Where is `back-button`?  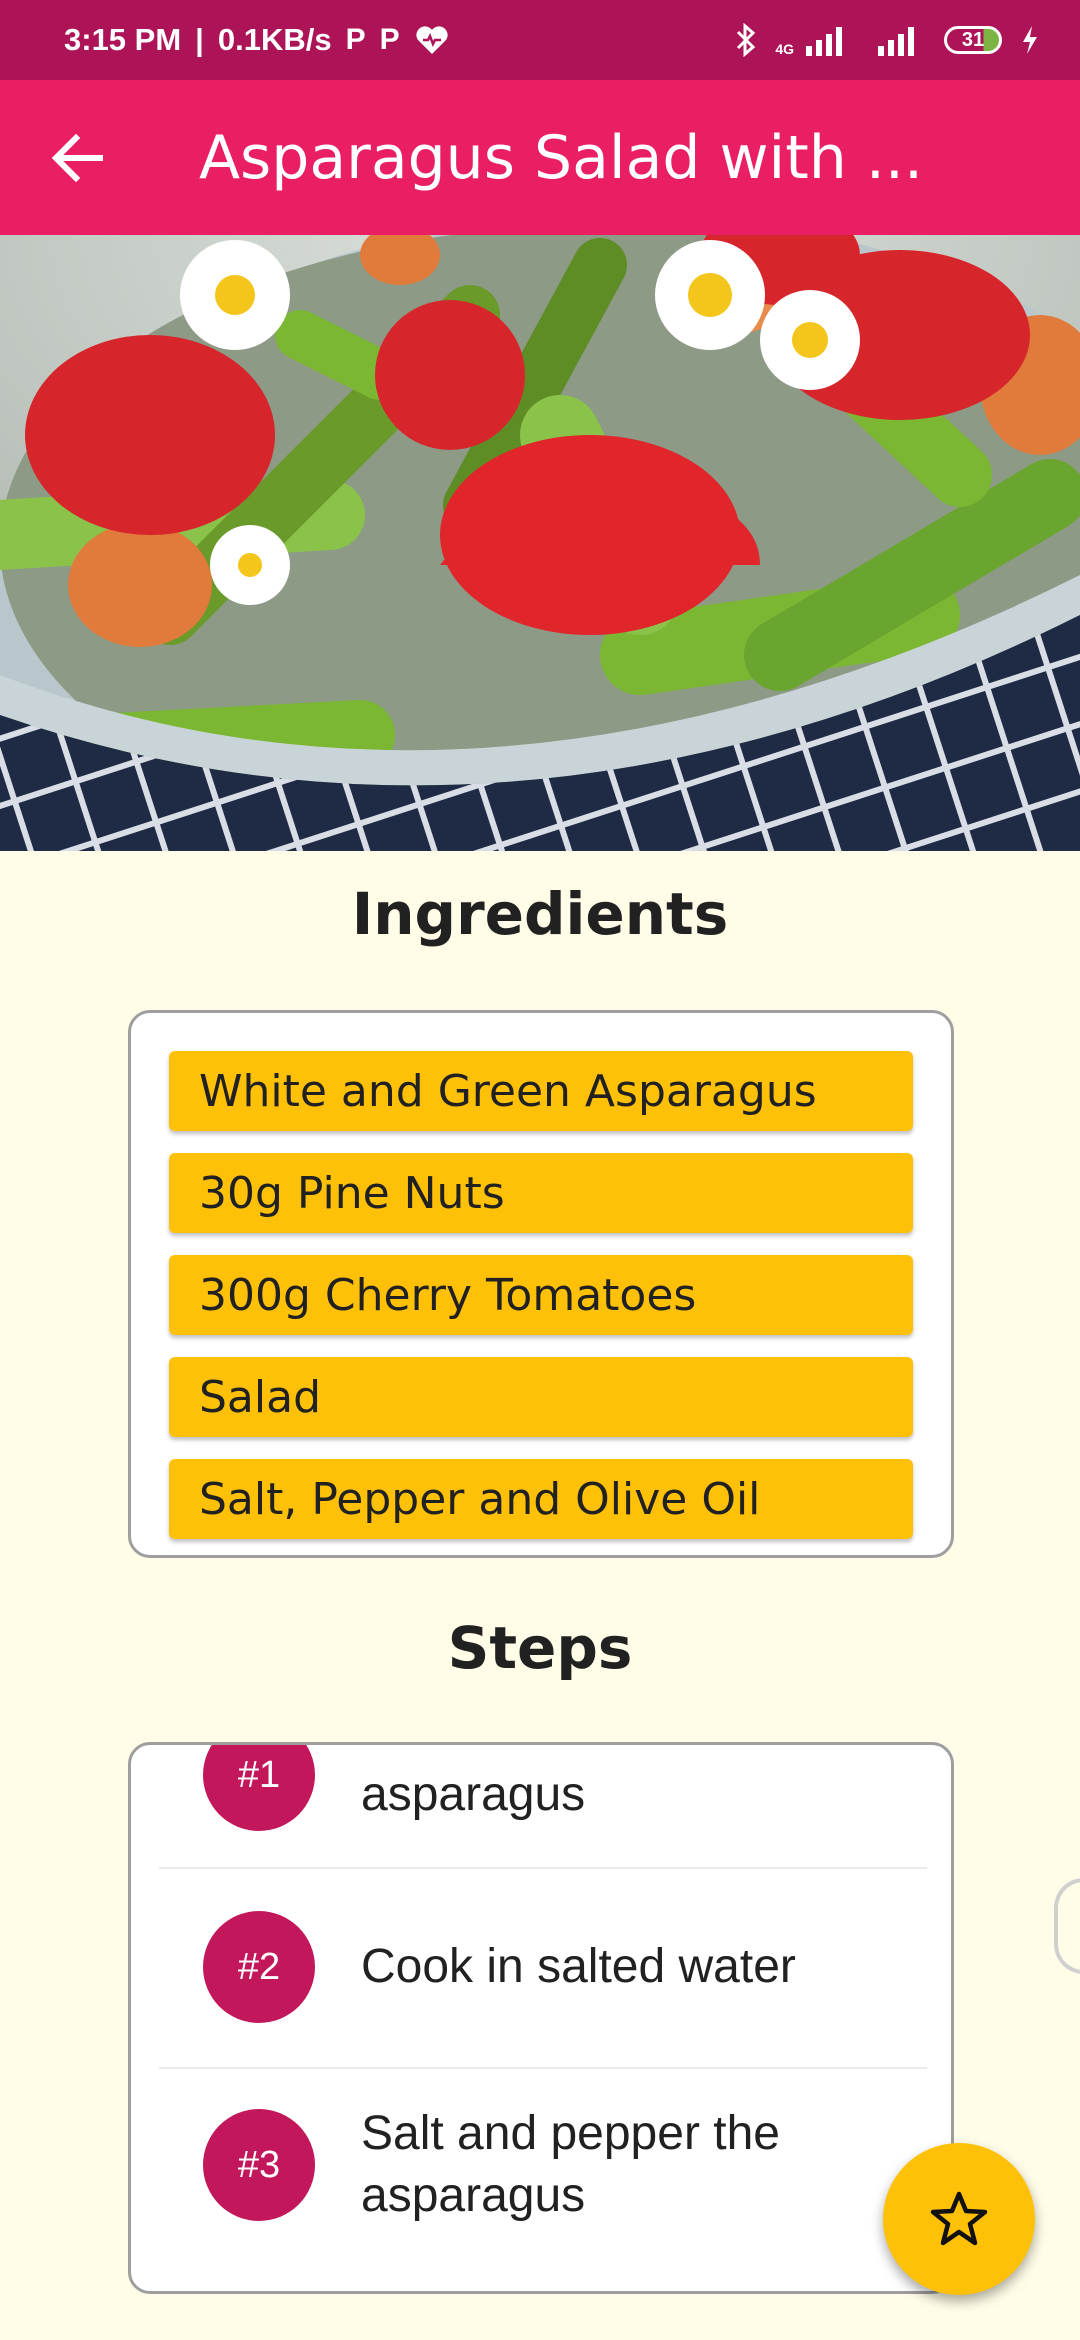 back-button is located at coordinates (77, 157).